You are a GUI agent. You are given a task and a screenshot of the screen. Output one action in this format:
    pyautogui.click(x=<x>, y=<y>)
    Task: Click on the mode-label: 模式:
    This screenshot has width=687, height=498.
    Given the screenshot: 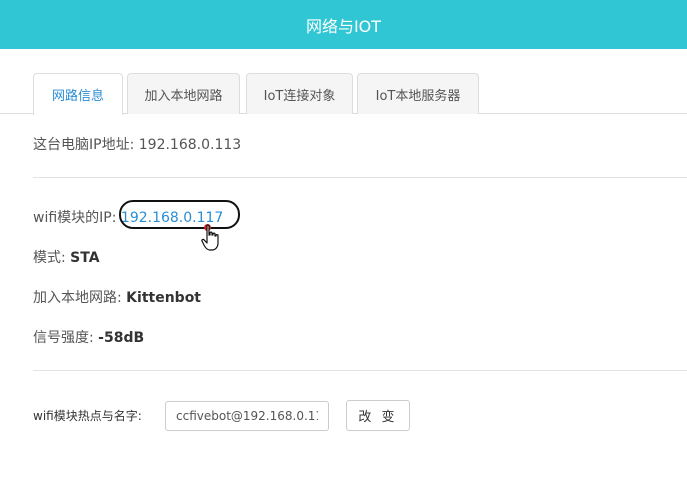 What is the action you would take?
    pyautogui.click(x=52, y=258)
    